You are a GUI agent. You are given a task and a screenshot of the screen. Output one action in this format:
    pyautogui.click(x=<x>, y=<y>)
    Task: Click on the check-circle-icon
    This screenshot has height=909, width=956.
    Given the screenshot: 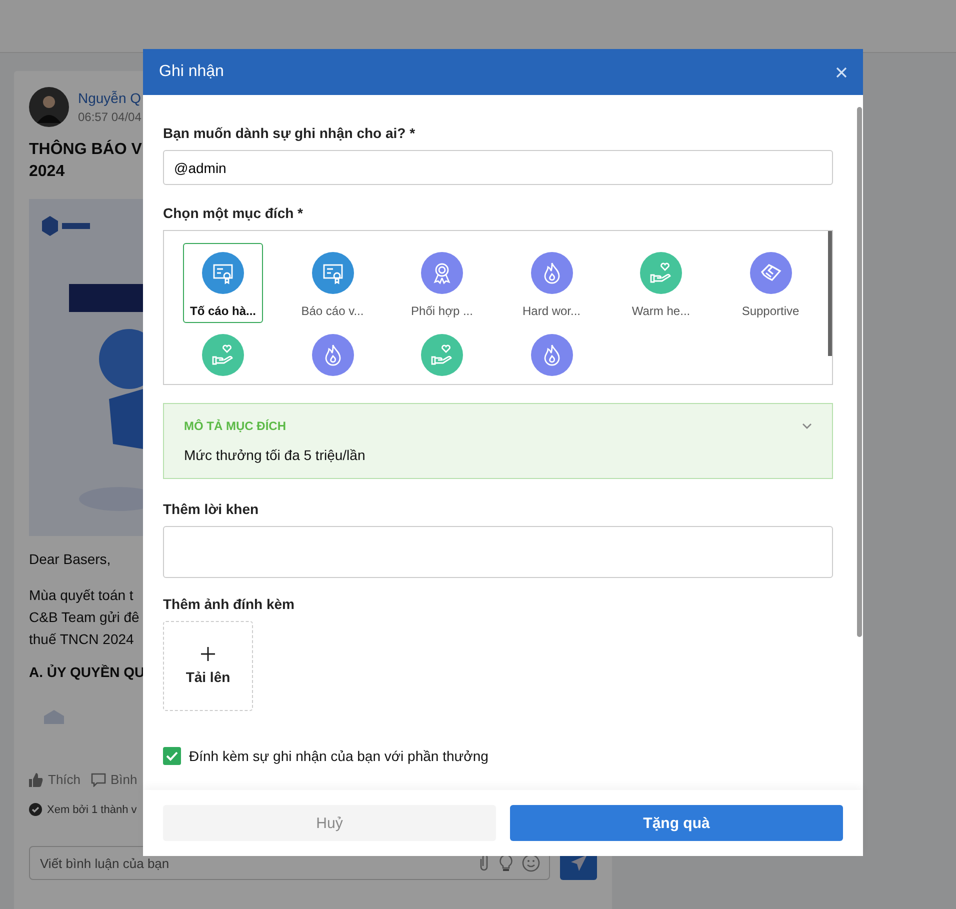 What is the action you would take?
    pyautogui.click(x=35, y=809)
    